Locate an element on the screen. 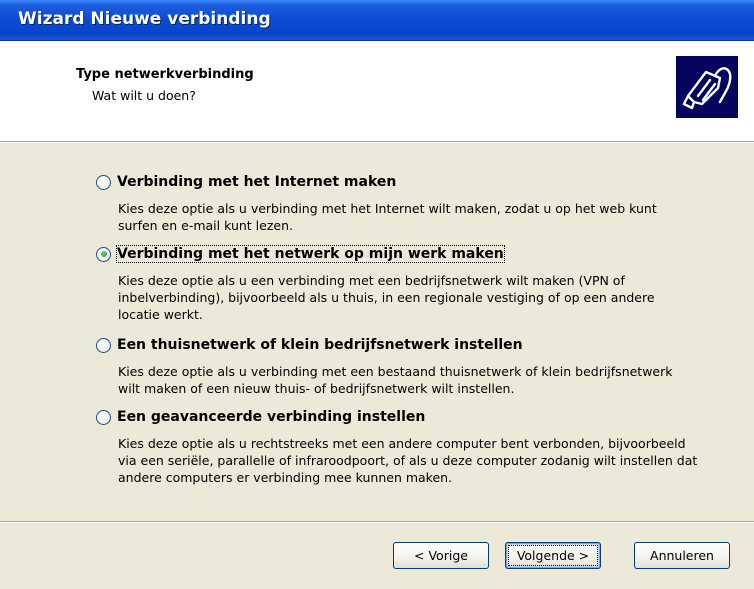 The width and height of the screenshot is (754, 589). header-title: Type netwerkverbinding is located at coordinates (165, 74).